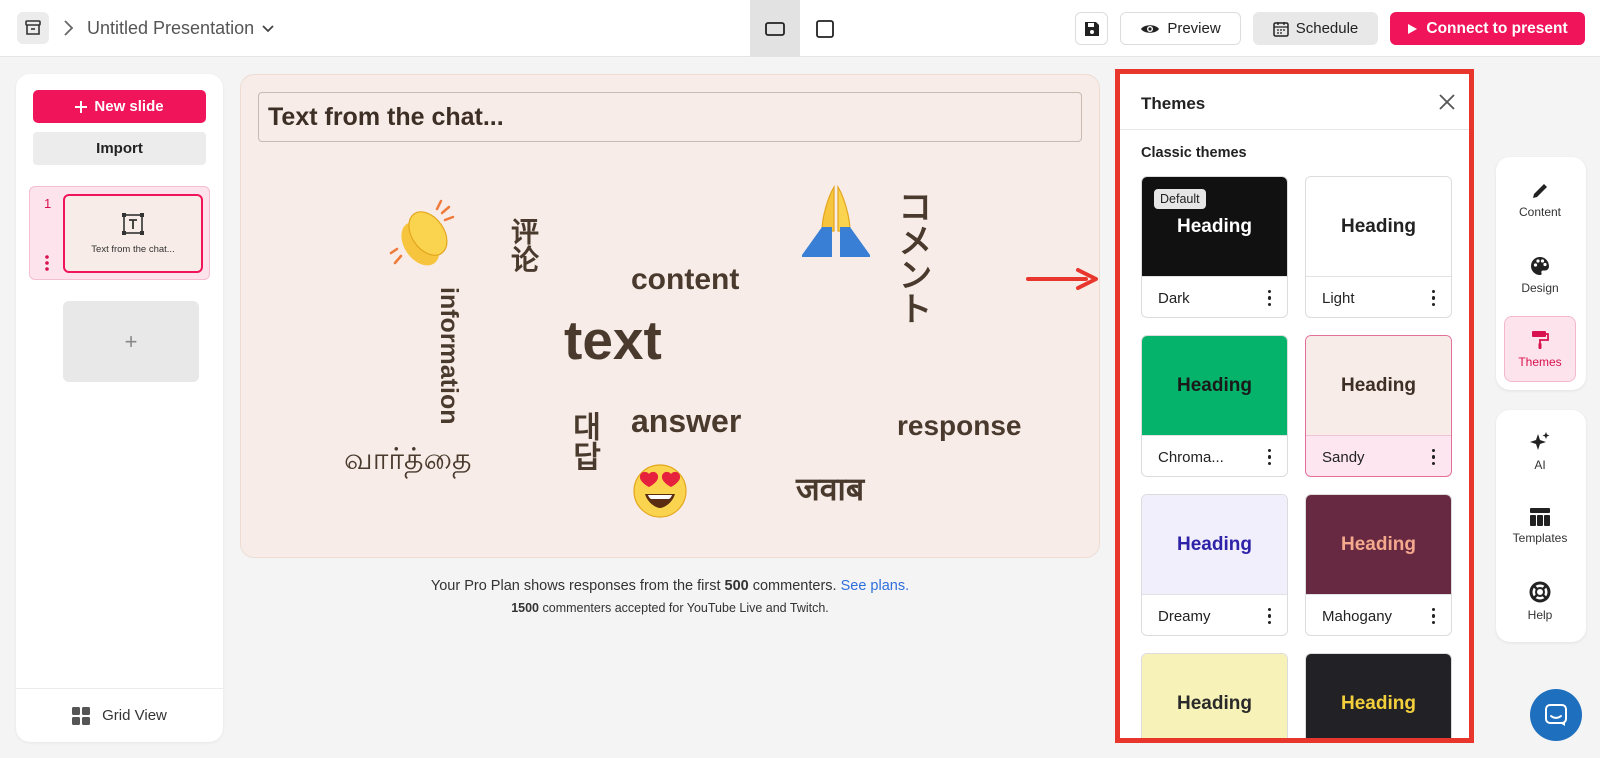  I want to click on templates-tab: Templates, so click(1540, 526).